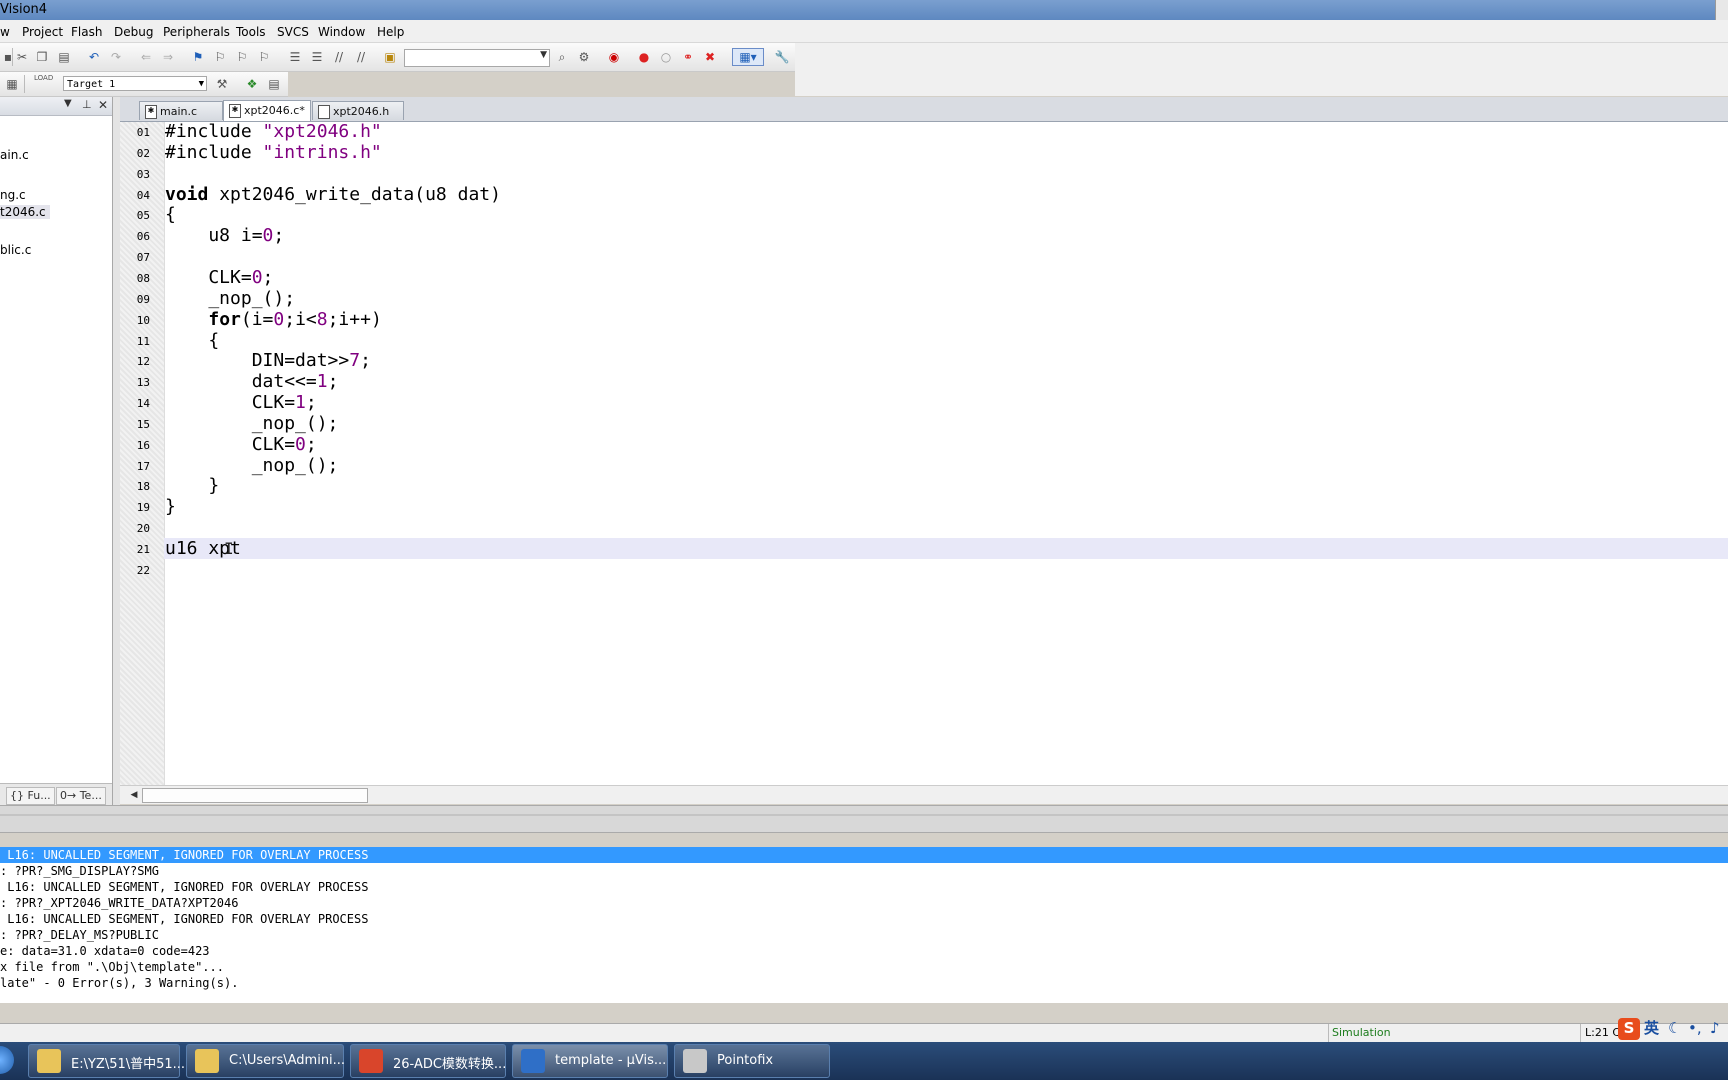 The width and height of the screenshot is (1728, 1080). Describe the element at coordinates (7, 1060) in the screenshot. I see `start-button-icon` at that location.